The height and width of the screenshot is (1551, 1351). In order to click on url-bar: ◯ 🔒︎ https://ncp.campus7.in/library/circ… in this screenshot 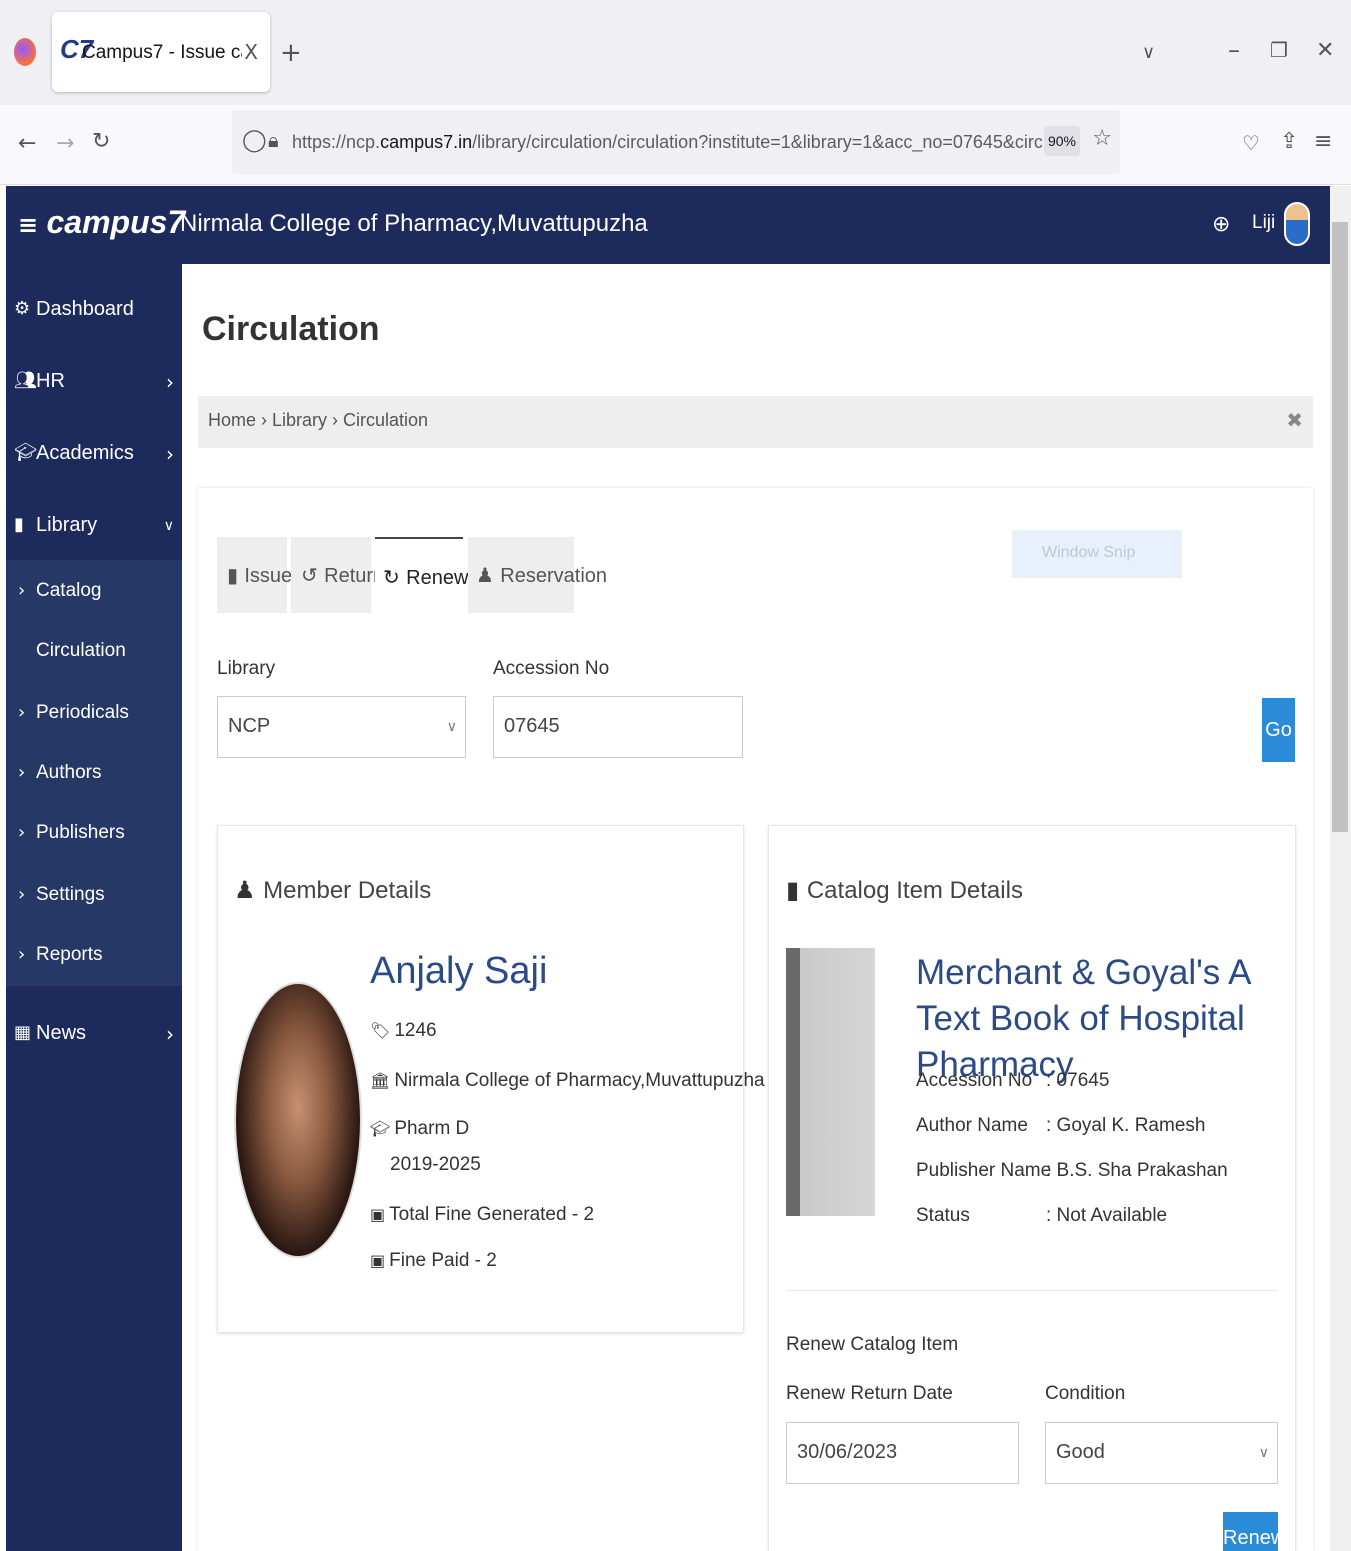, I will do `click(676, 142)`.